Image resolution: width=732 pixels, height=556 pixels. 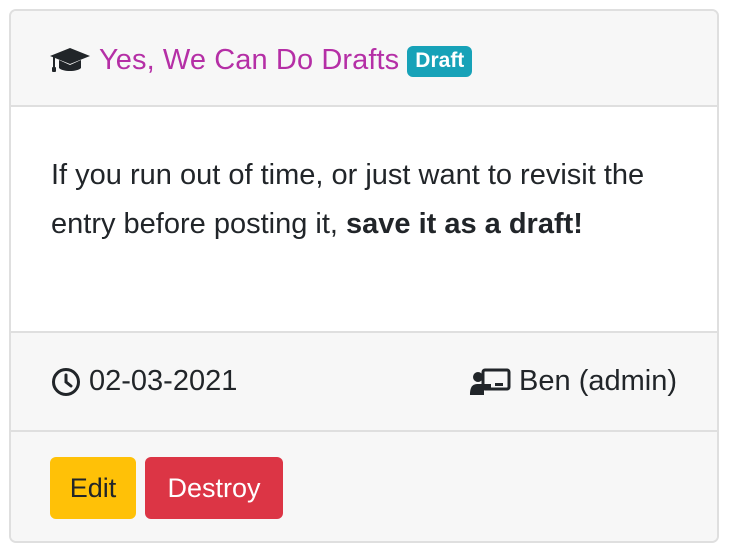 What do you see at coordinates (93, 488) in the screenshot?
I see `edit-button: Edit` at bounding box center [93, 488].